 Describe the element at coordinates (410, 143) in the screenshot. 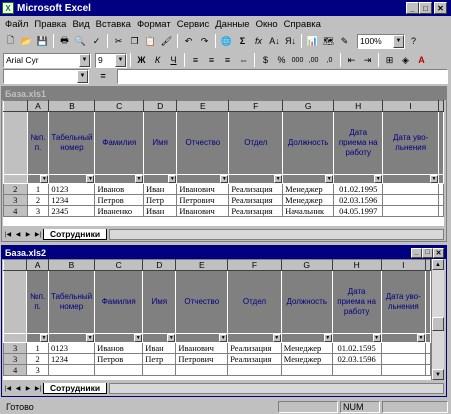

I see `field-header-cell: Дата уво- льнения` at that location.